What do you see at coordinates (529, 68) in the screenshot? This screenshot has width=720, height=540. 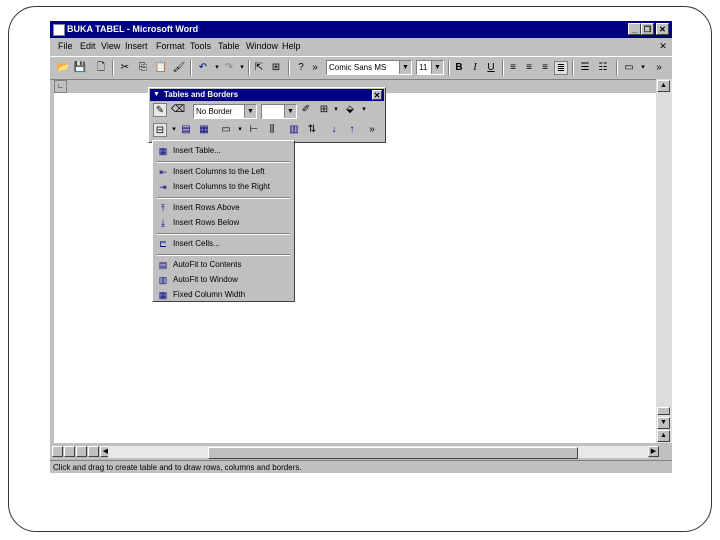 I see `align-center-icon: ≡` at bounding box center [529, 68].